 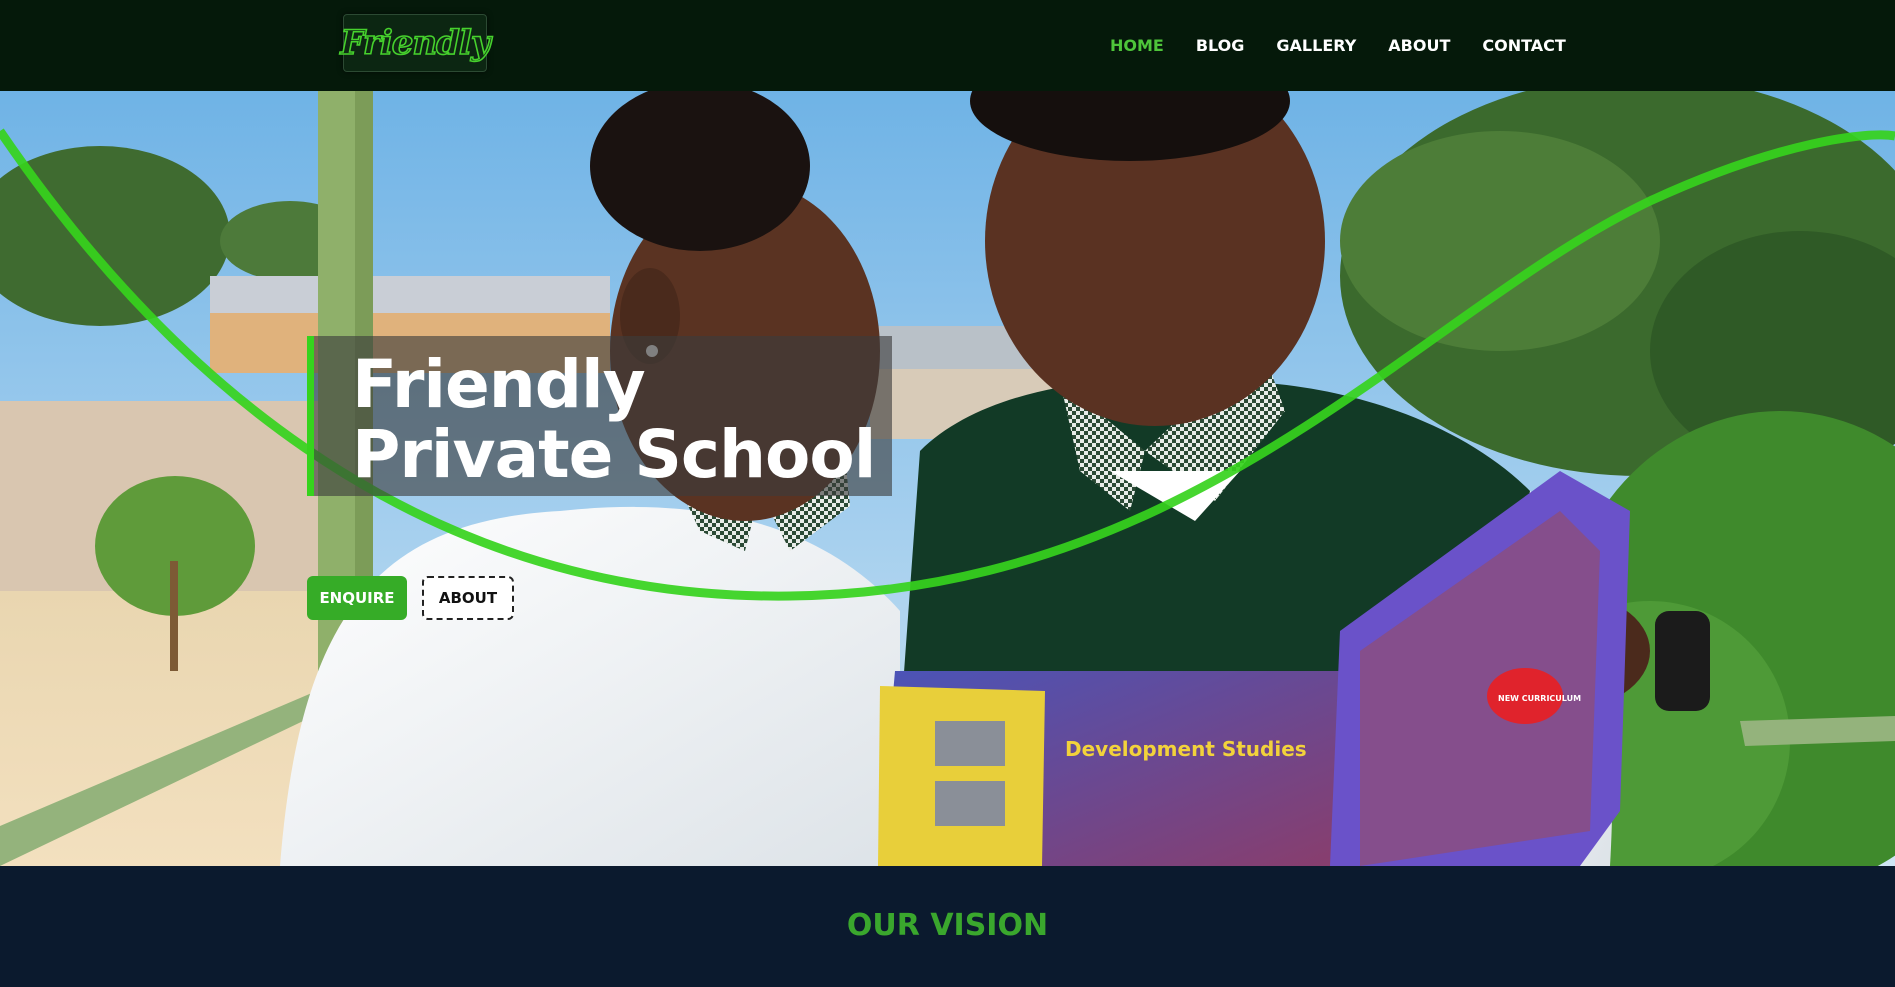 What do you see at coordinates (614, 419) in the screenshot?
I see `hero-title: Friendly Private School` at bounding box center [614, 419].